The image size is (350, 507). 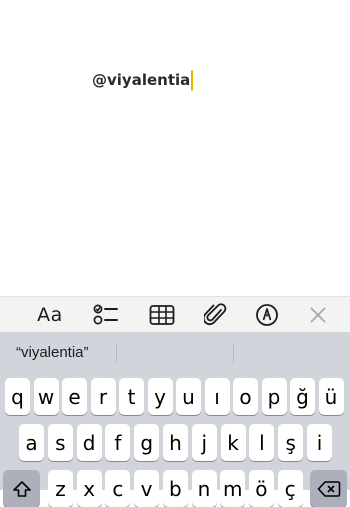 I want to click on key-g: g, so click(x=147, y=442).